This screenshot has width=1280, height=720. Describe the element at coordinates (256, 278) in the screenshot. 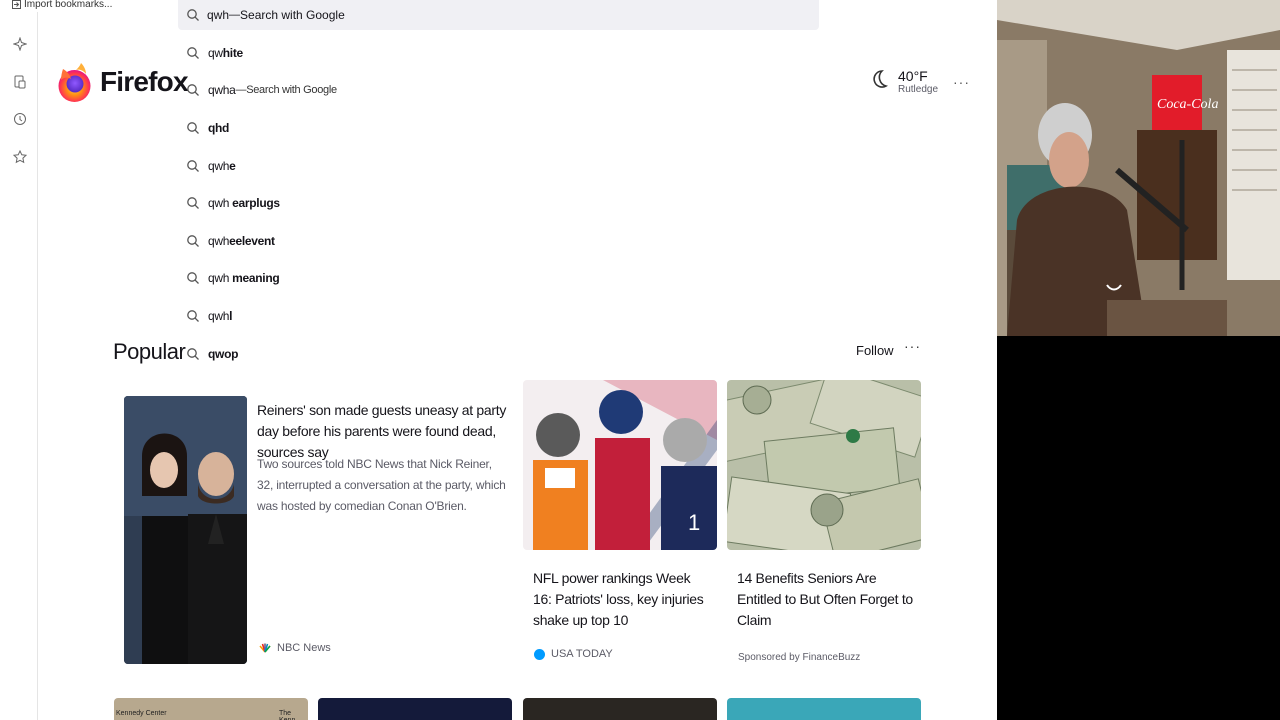

I see `suggestion-completion: meaning` at that location.